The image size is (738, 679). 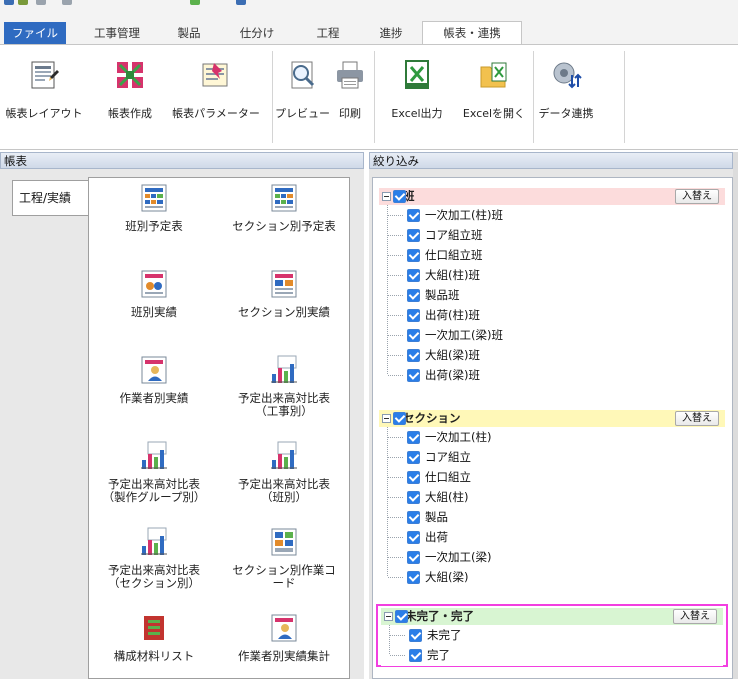 I want to click on filter-item: 一次加工(柱), so click(x=552, y=437).